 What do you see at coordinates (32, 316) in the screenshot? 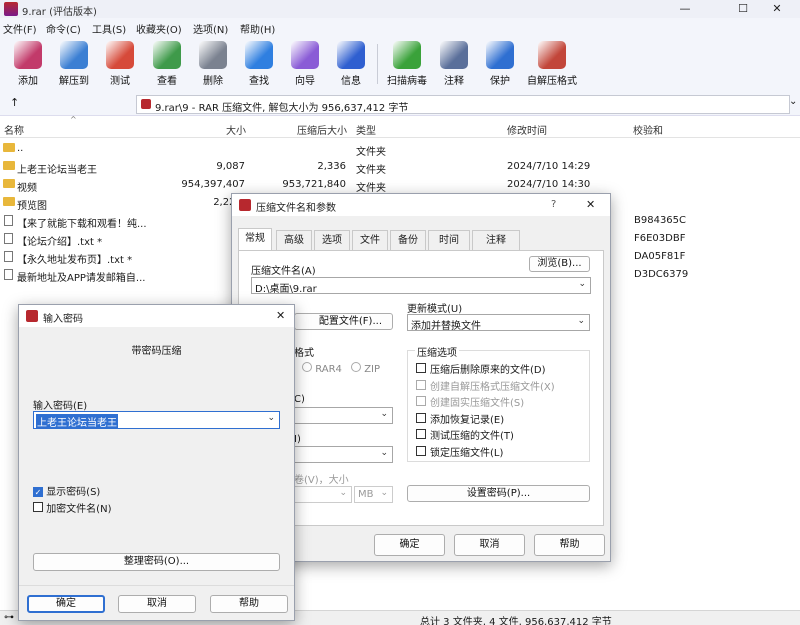
I see `password-dialog-icon` at bounding box center [32, 316].